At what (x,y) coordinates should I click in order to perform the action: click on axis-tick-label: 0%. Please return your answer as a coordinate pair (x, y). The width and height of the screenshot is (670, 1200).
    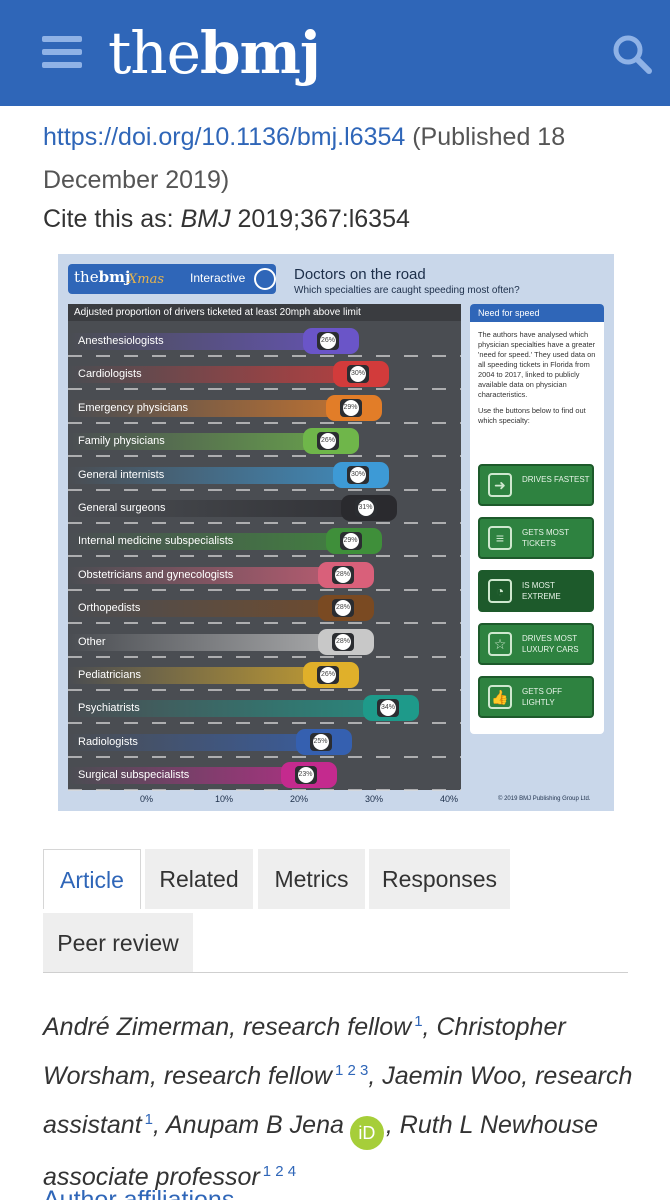
    Looking at the image, I should click on (147, 799).